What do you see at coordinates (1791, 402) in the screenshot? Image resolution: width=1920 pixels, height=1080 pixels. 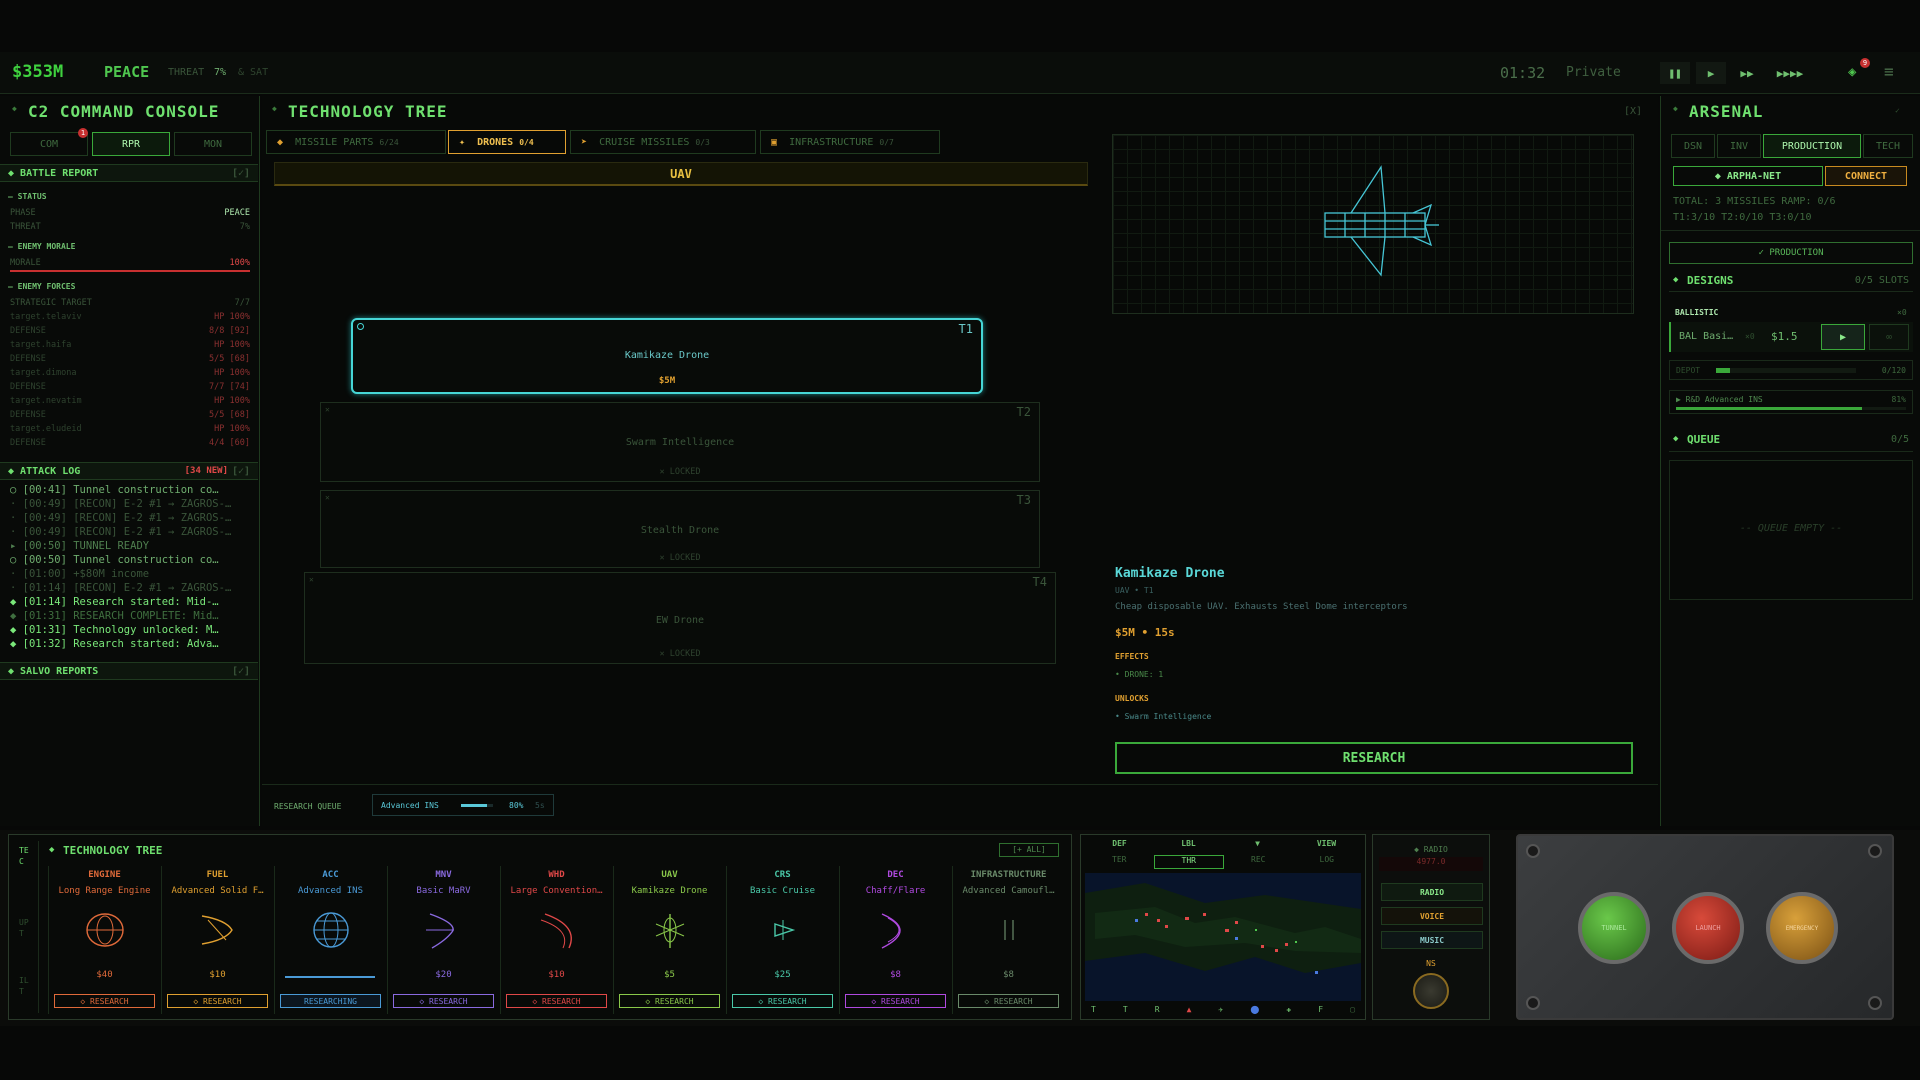 I see `rd-row: ▶ R&D Advanced INS 81%` at bounding box center [1791, 402].